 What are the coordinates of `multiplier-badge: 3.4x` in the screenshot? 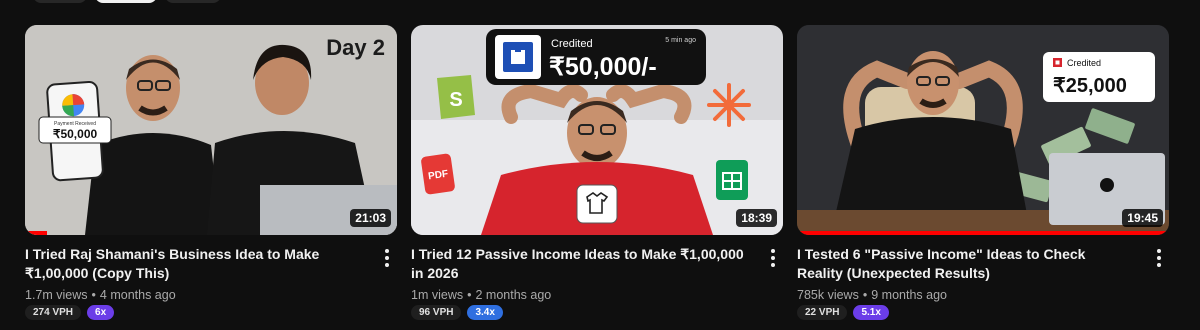 It's located at (485, 312).